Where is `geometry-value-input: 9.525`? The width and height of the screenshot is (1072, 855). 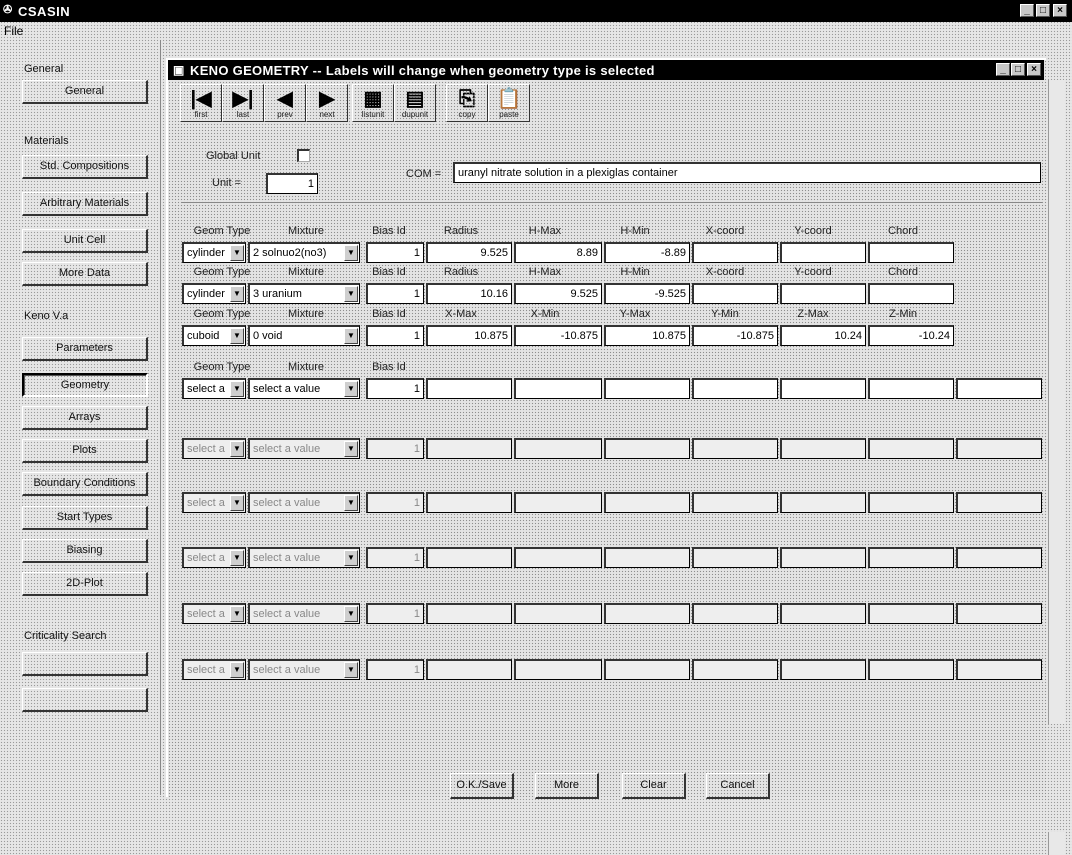
geometry-value-input: 9.525 is located at coordinates (558, 293).